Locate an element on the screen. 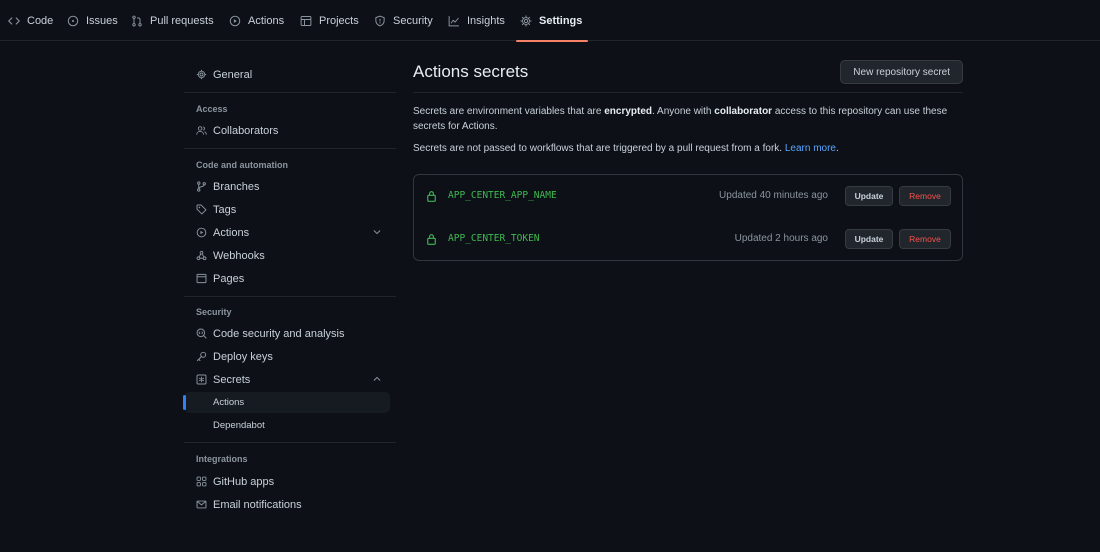 Image resolution: width=1100 pixels, height=552 pixels. issue-opened-icon is located at coordinates (73, 21).